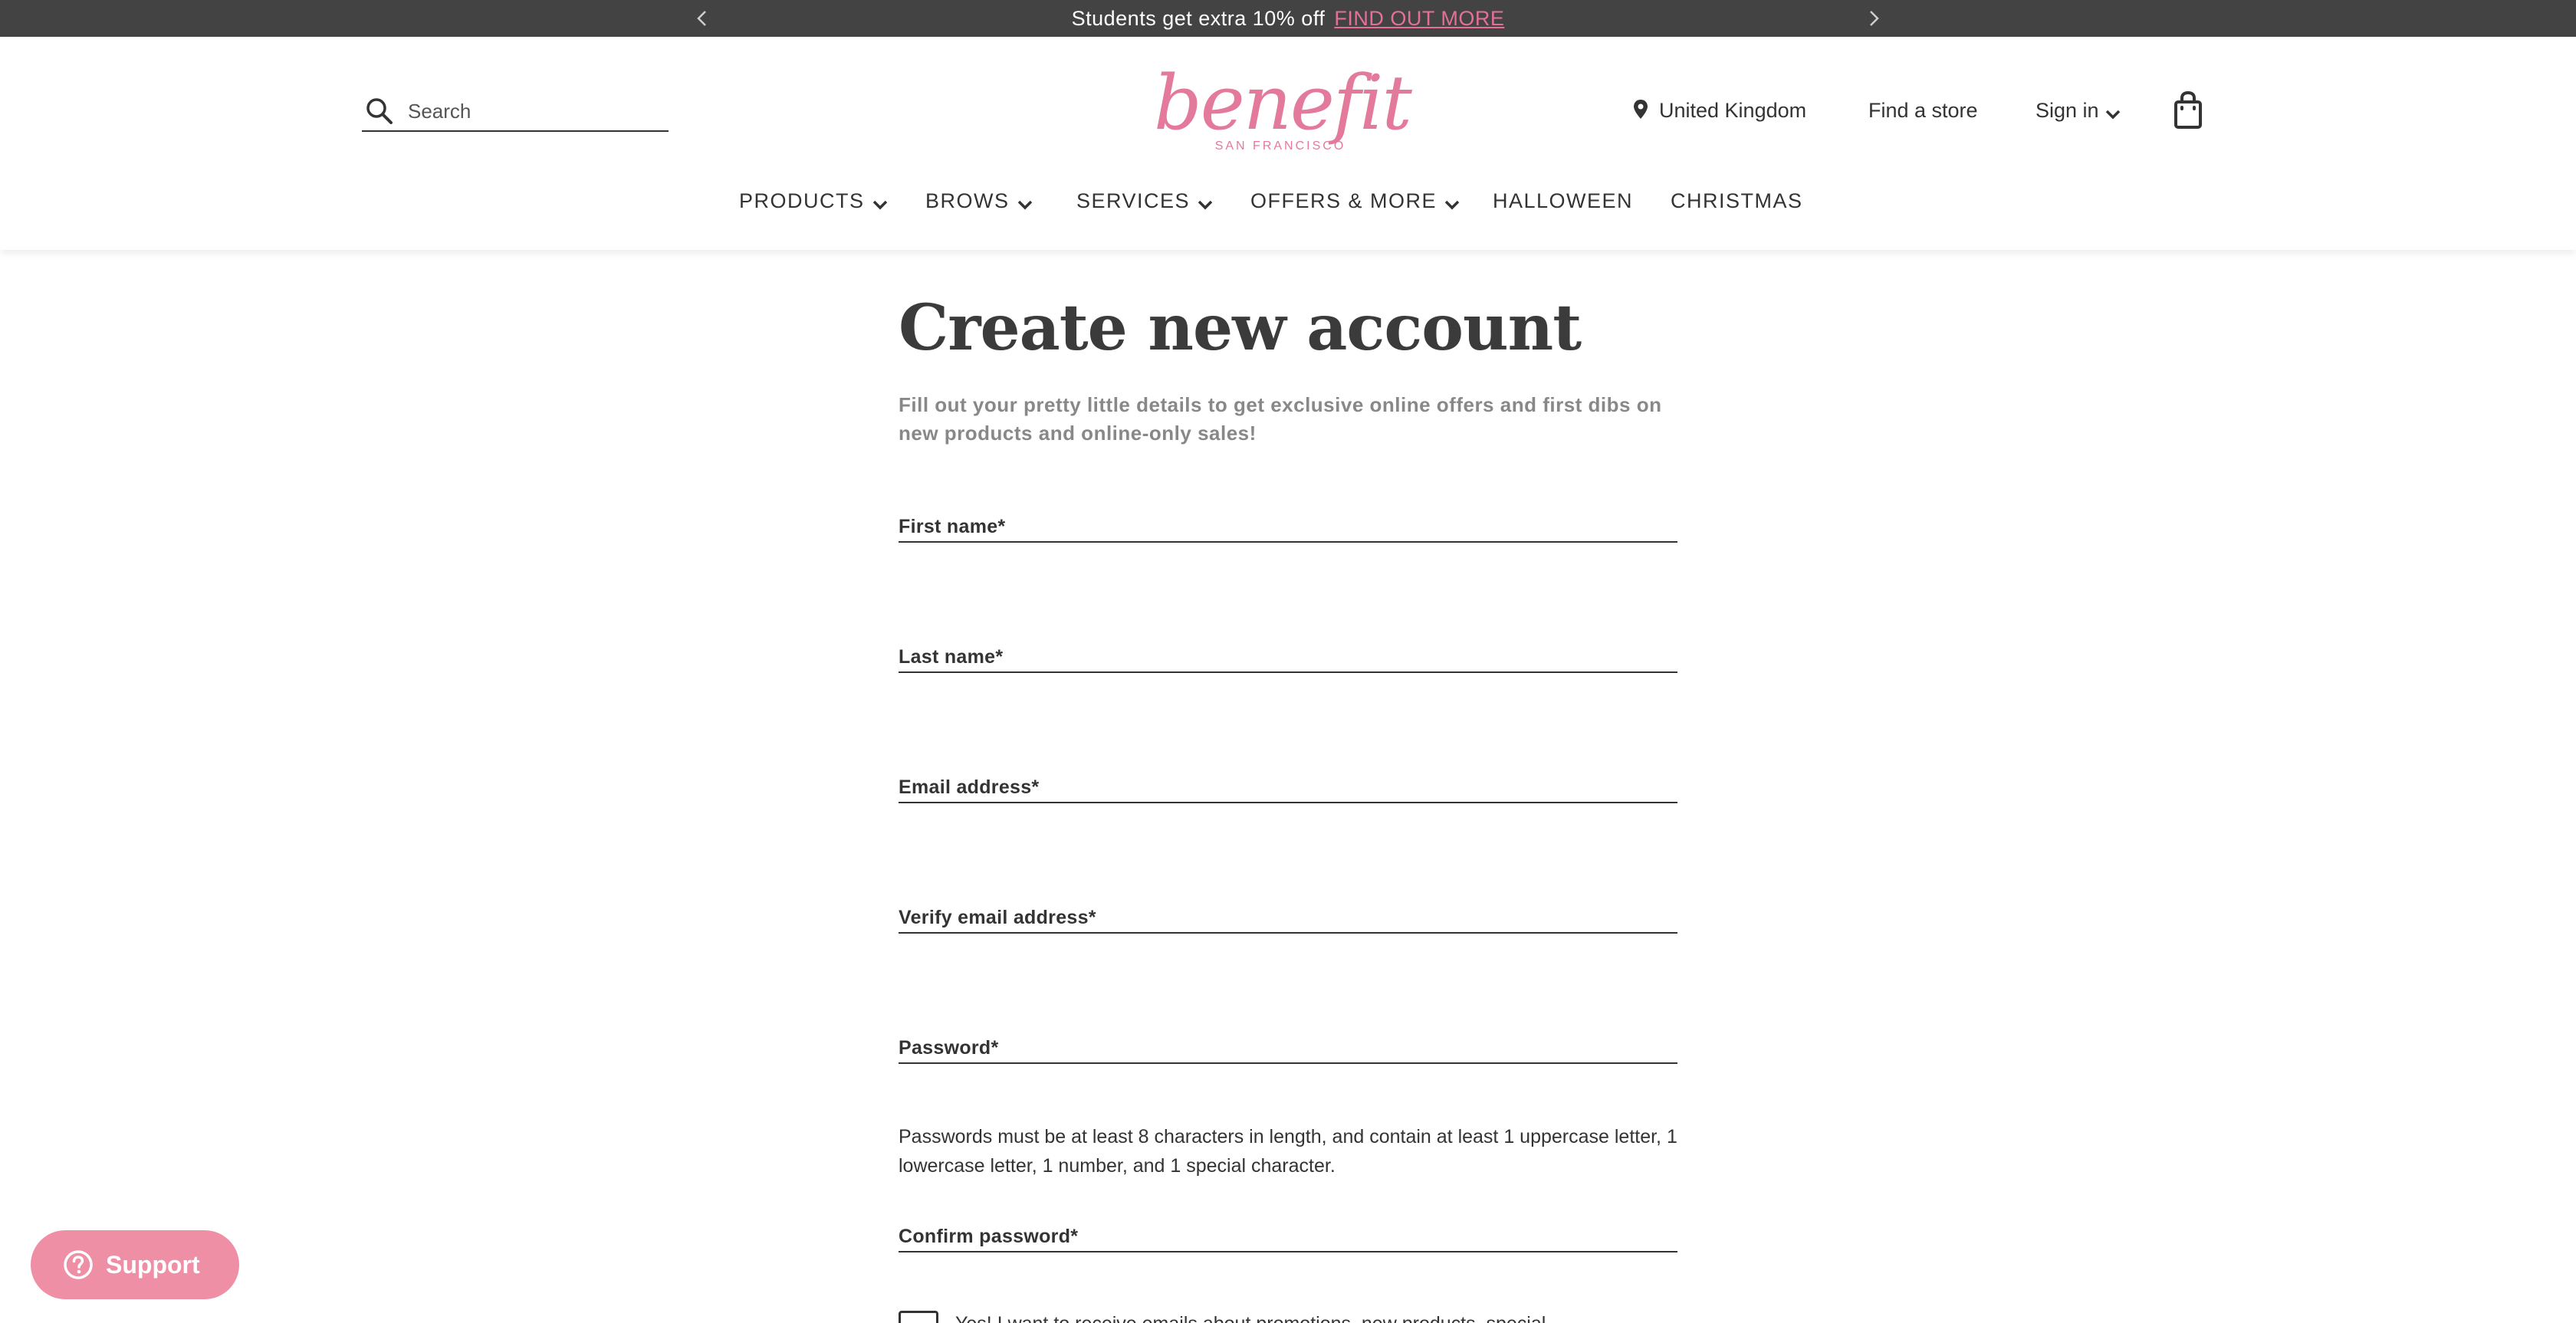 This screenshot has height=1323, width=2576. What do you see at coordinates (1640, 109) in the screenshot?
I see `location-pin-icon` at bounding box center [1640, 109].